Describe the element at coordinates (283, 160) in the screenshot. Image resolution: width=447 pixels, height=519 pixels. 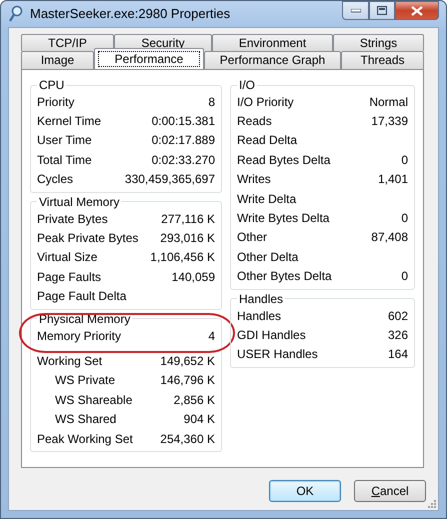
I see `field-label: Read Bytes Delta` at that location.